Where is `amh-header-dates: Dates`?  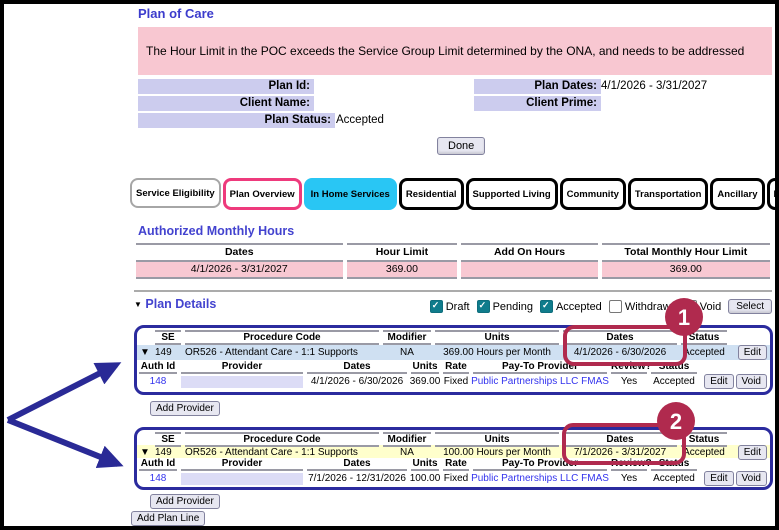 amh-header-dates: Dates is located at coordinates (239, 252).